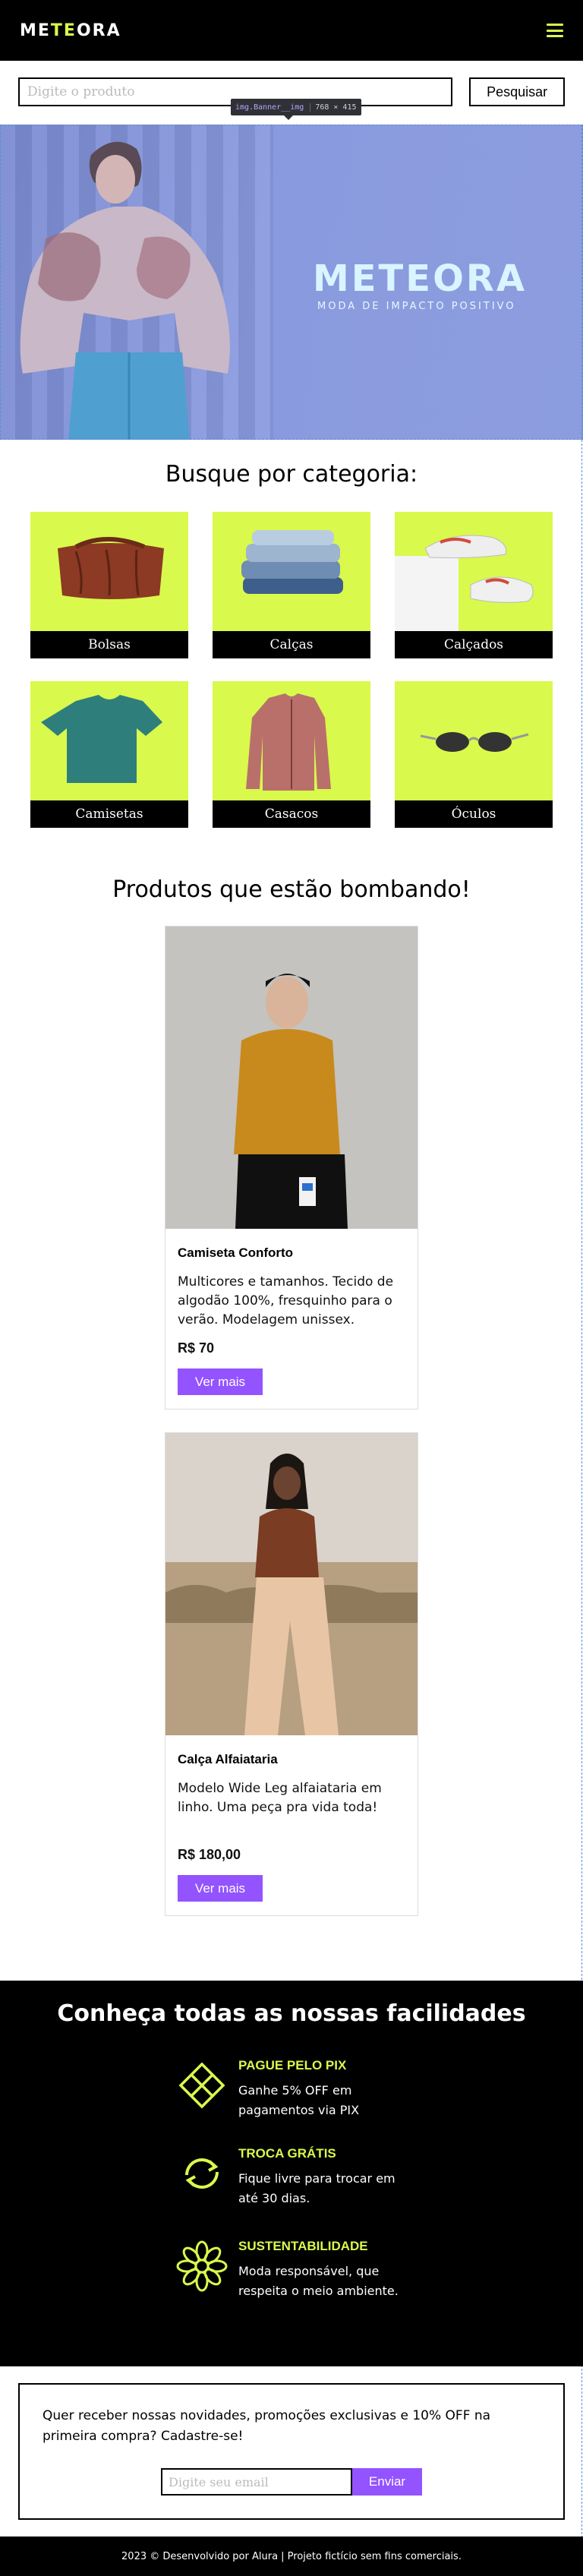  I want to click on category-card-bolsas: Bolsas, so click(109, 585).